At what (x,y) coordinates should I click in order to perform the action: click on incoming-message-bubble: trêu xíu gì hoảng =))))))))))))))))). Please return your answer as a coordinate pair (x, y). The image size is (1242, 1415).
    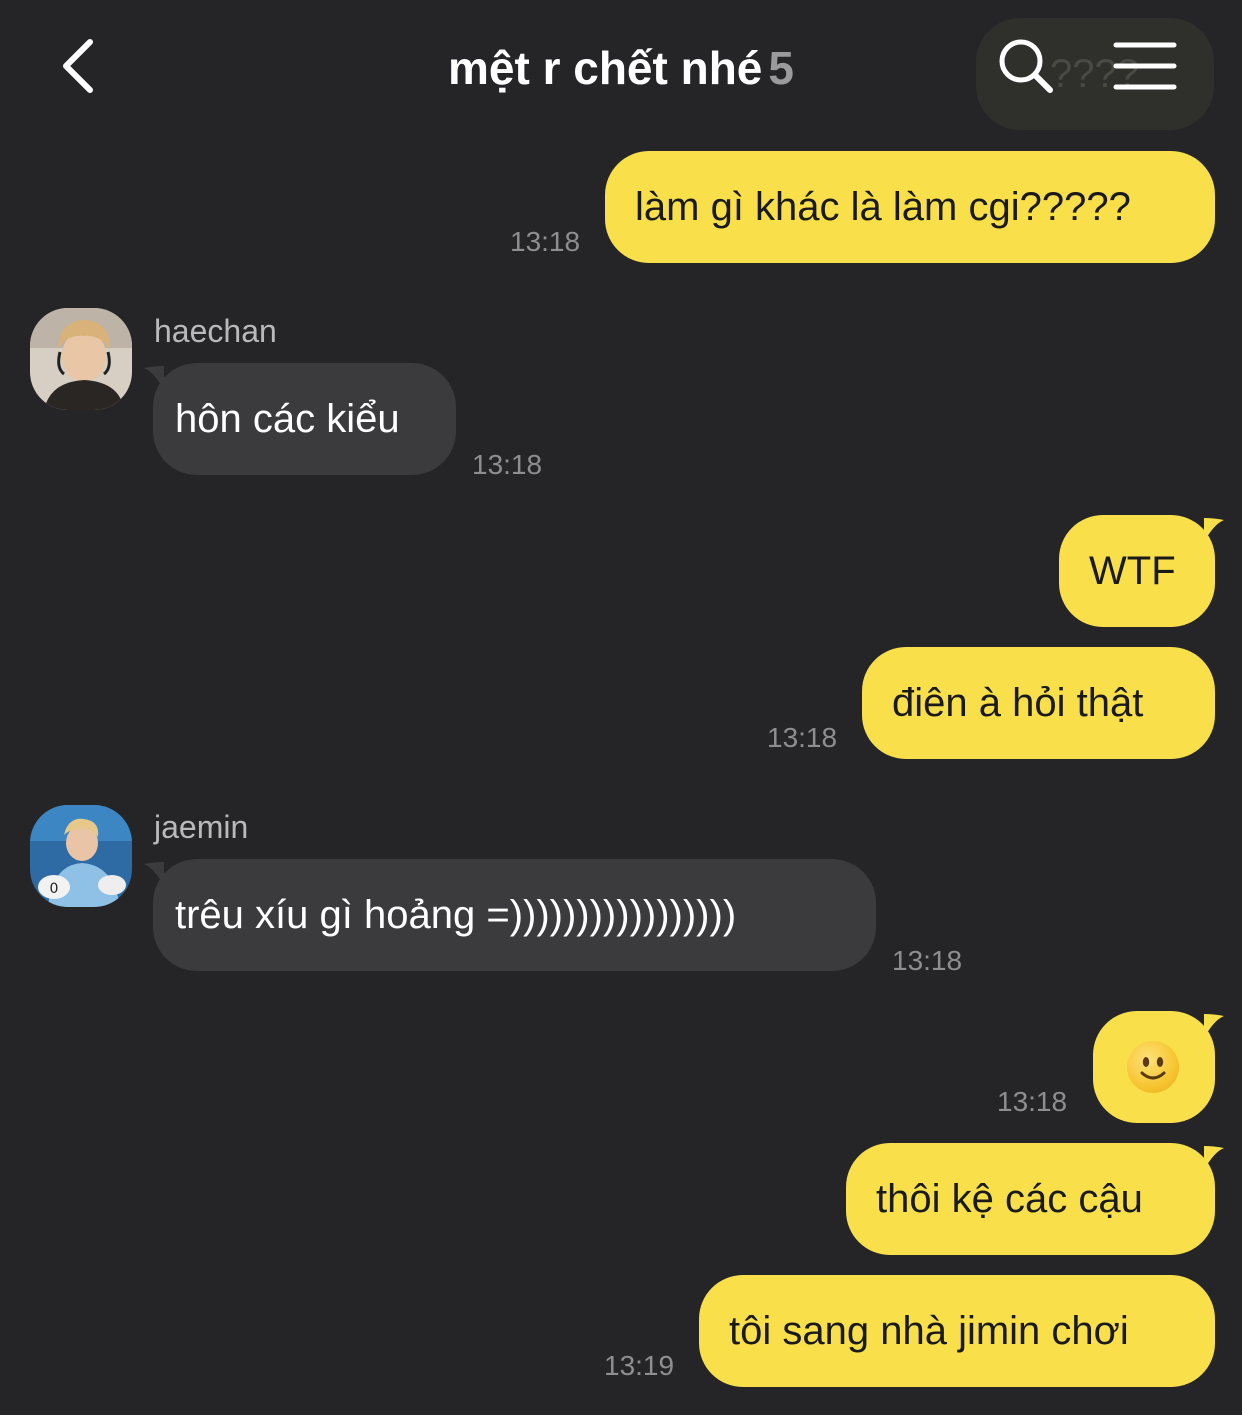
    Looking at the image, I should click on (514, 915).